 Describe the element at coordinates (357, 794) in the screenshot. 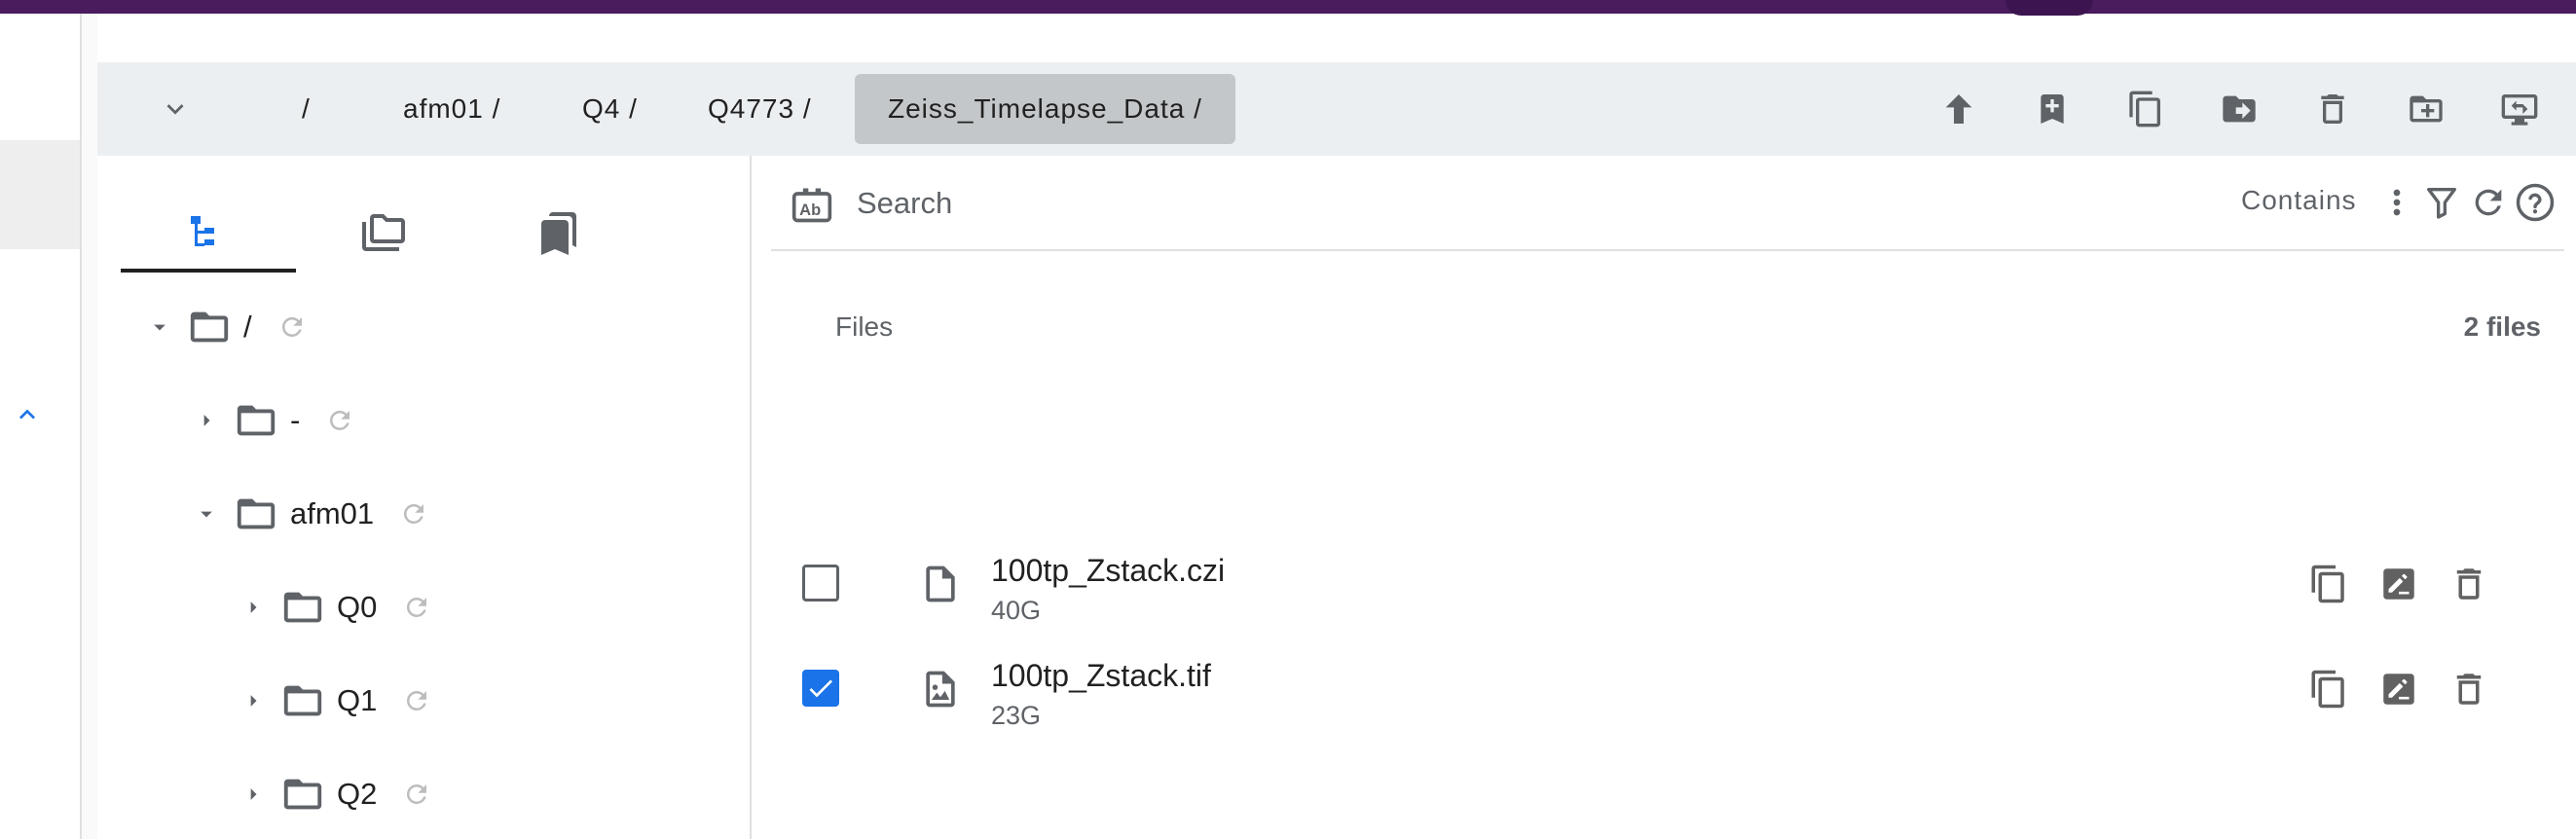

I see `tree-item-label: Q2` at that location.